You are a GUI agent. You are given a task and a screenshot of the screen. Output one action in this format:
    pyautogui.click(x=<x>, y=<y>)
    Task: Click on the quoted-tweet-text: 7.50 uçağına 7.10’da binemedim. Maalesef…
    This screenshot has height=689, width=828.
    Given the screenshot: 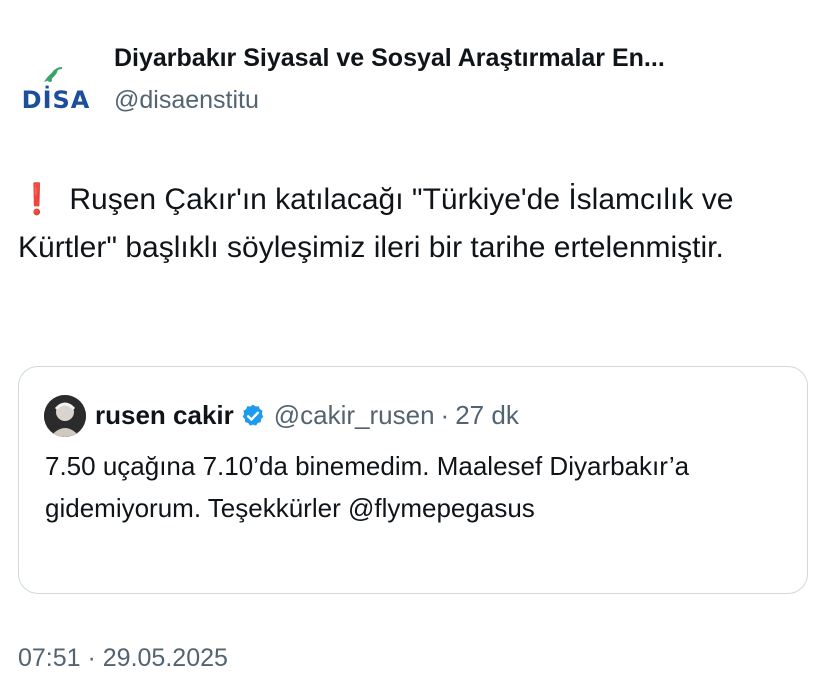 What is the action you would take?
    pyautogui.click(x=367, y=487)
    